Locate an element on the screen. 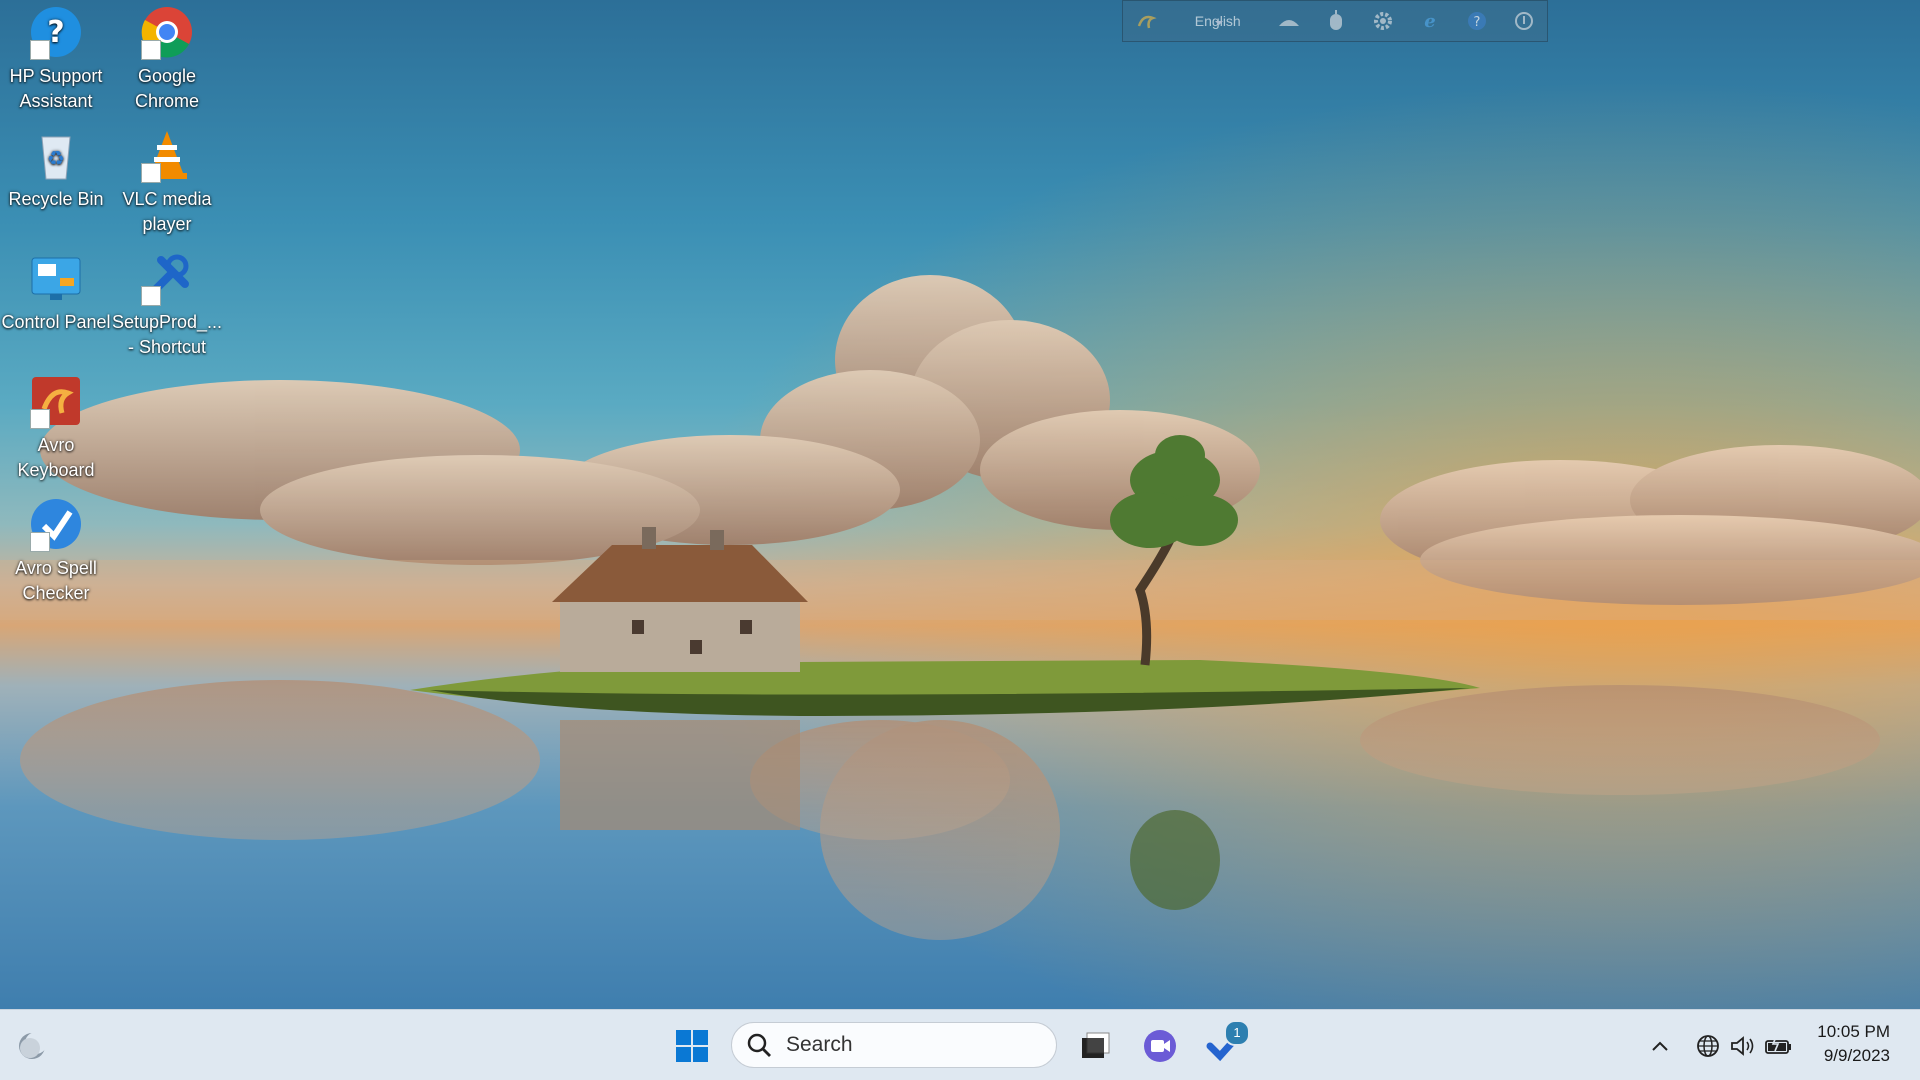 Image resolution: width=1920 pixels, height=1080 pixels. battery-charging-icon is located at coordinates (1778, 1045).